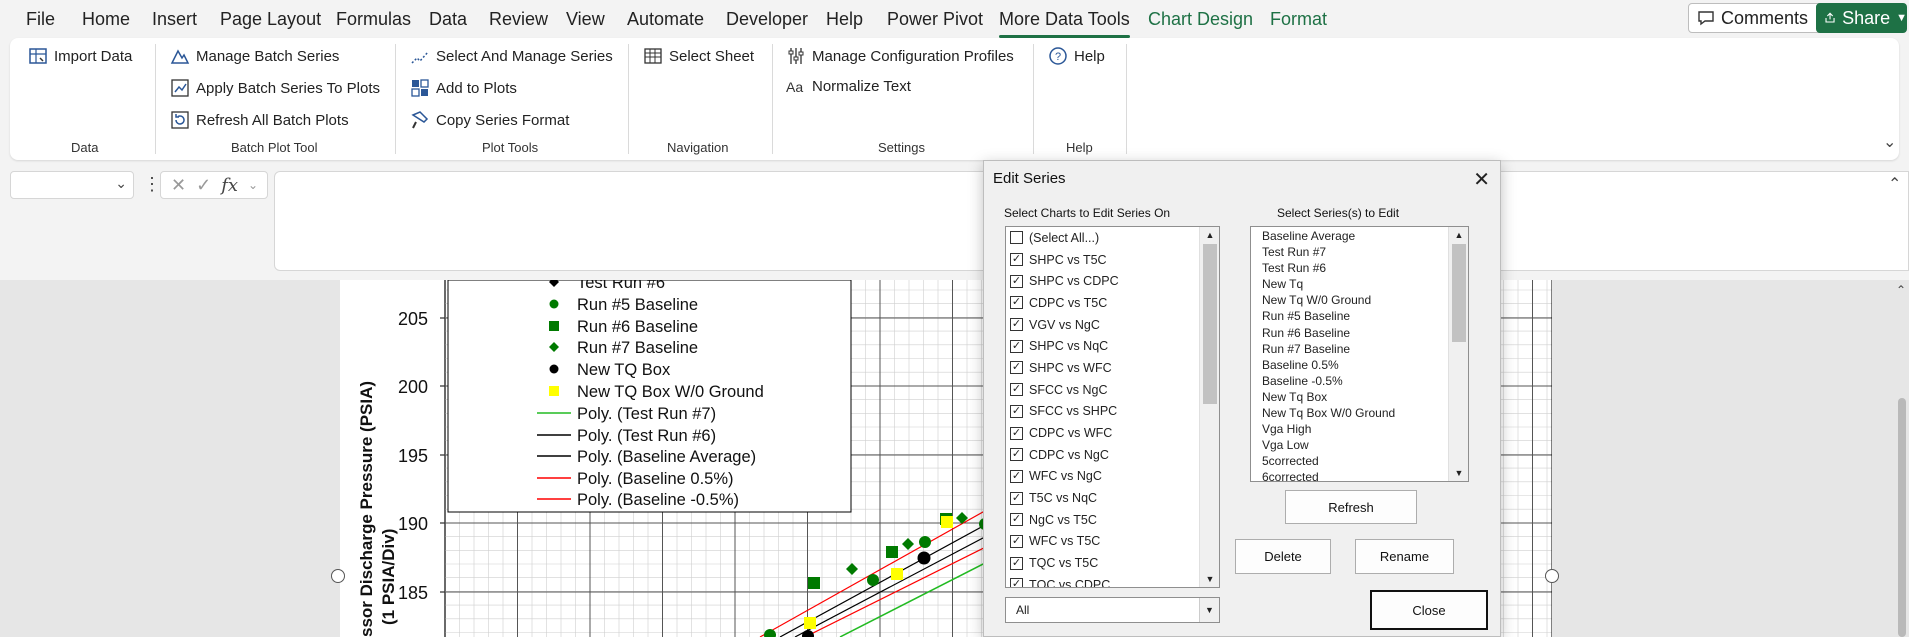 The image size is (1909, 637). I want to click on chart-list-item: ✓ CDPC vs WFC, so click(1112, 433).